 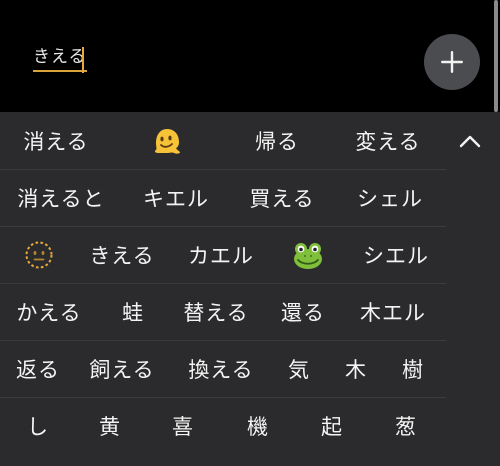 What do you see at coordinates (121, 368) in the screenshot?
I see `candidate-word: 飼える` at bounding box center [121, 368].